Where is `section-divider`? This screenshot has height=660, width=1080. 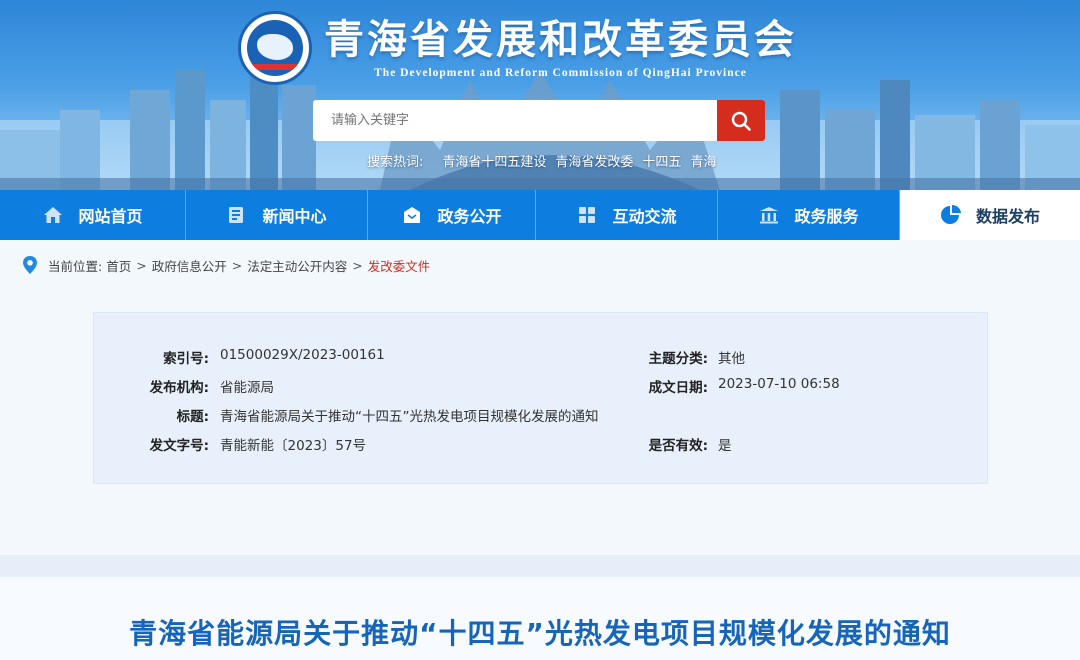 section-divider is located at coordinates (540, 566).